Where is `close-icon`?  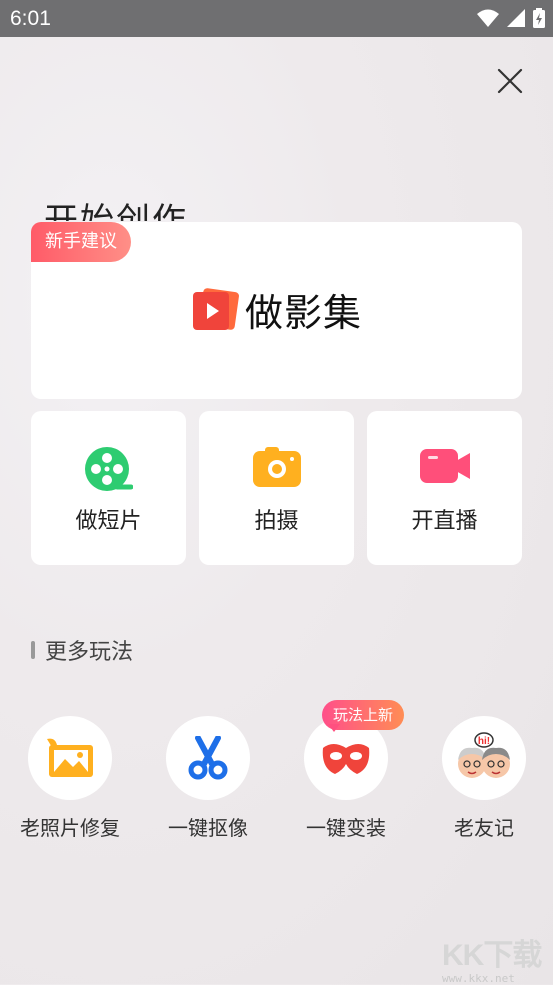
close-icon is located at coordinates (510, 81).